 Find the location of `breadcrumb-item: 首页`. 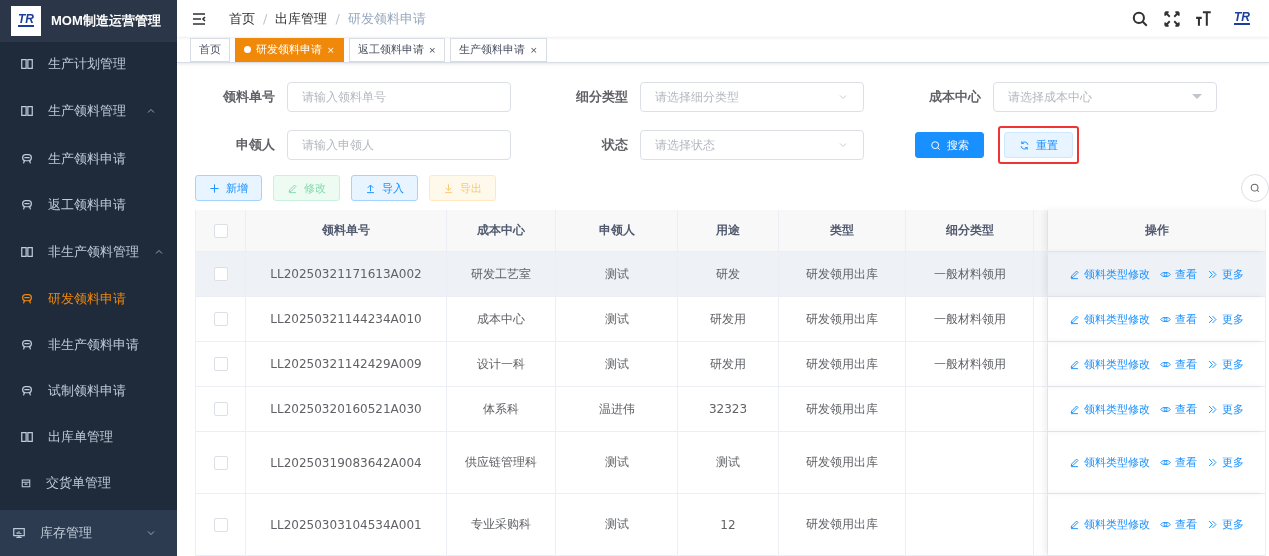

breadcrumb-item: 首页 is located at coordinates (242, 18).